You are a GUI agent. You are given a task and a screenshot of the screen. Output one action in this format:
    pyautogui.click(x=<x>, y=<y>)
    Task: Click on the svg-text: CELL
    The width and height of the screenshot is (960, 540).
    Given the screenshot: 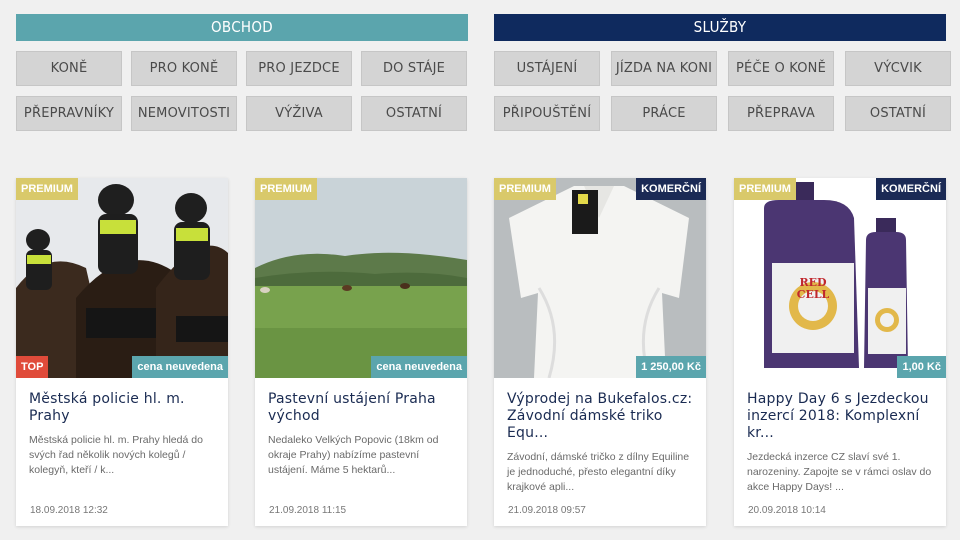 What is the action you would take?
    pyautogui.click(x=813, y=294)
    